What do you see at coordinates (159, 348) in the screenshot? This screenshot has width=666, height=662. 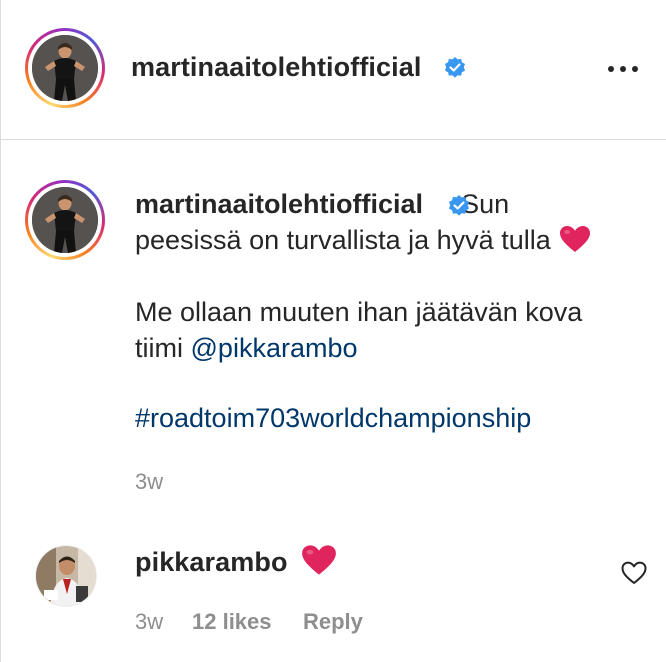 I see `caption-text-segment: tiimi` at bounding box center [159, 348].